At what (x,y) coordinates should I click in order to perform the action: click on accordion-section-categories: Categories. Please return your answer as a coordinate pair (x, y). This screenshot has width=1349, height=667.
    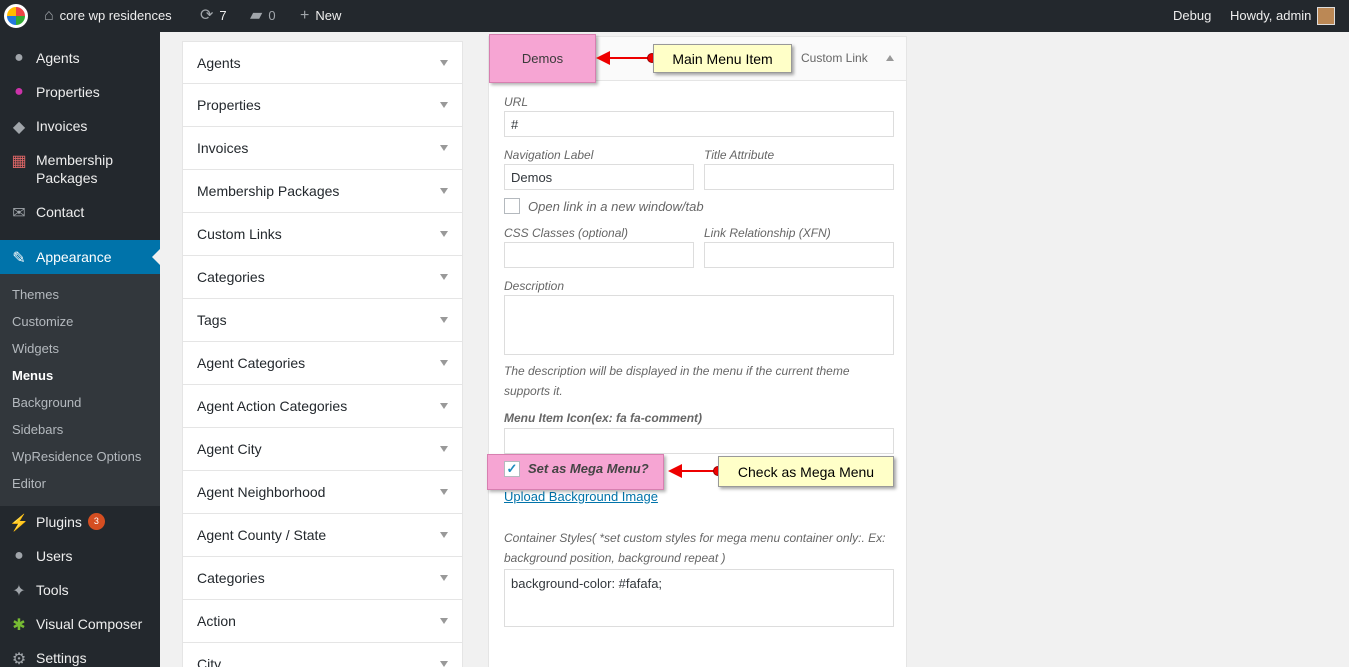
    Looking at the image, I should click on (322, 277).